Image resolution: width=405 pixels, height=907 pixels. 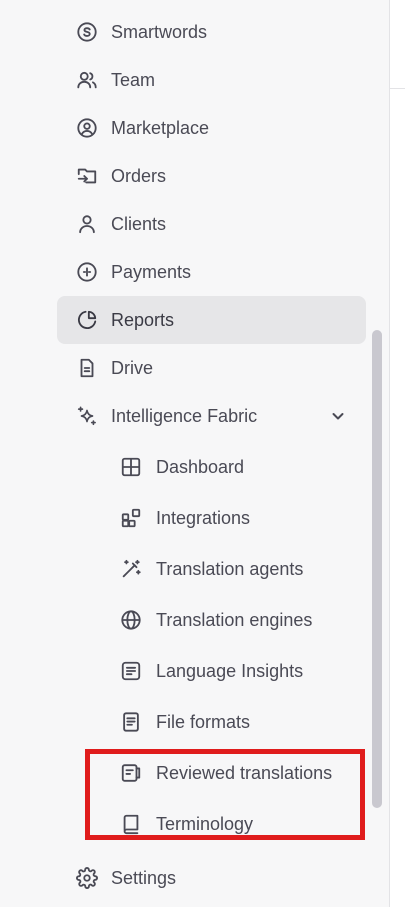 What do you see at coordinates (144, 877) in the screenshot?
I see `nav-item-label: Settings` at bounding box center [144, 877].